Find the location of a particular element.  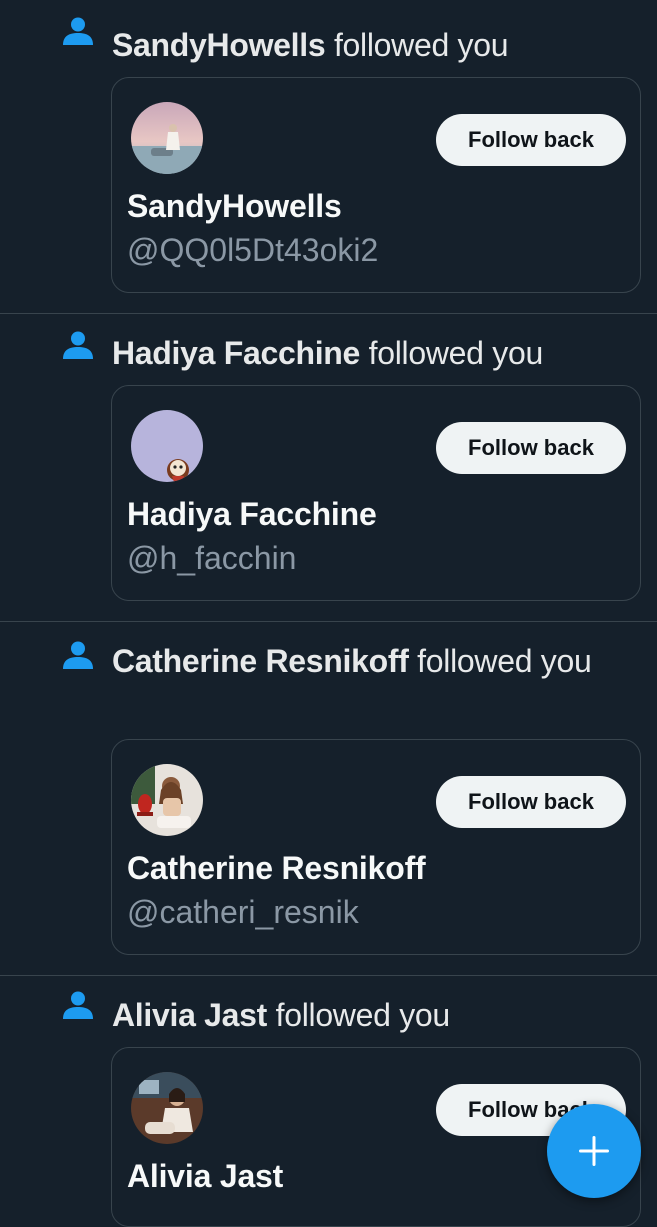

plus-icon is located at coordinates (594, 1151).